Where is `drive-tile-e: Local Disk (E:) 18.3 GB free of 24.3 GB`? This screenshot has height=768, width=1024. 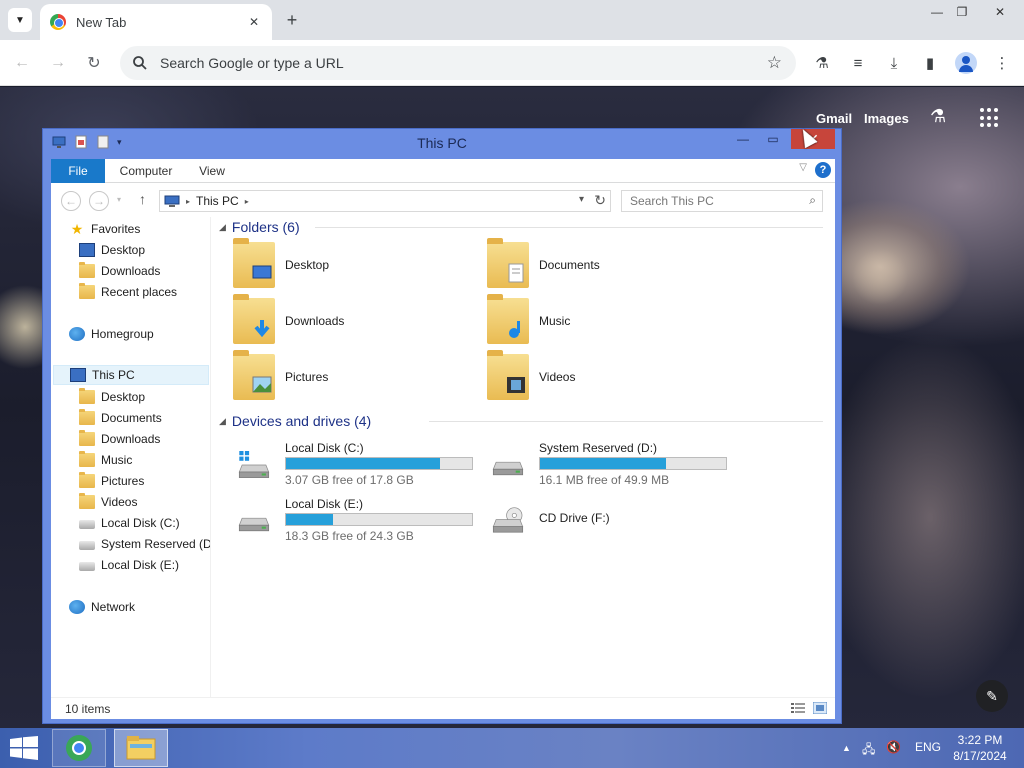 drive-tile-e: Local Disk (E:) 18.3 GB free of 24.3 GB is located at coordinates (361, 522).